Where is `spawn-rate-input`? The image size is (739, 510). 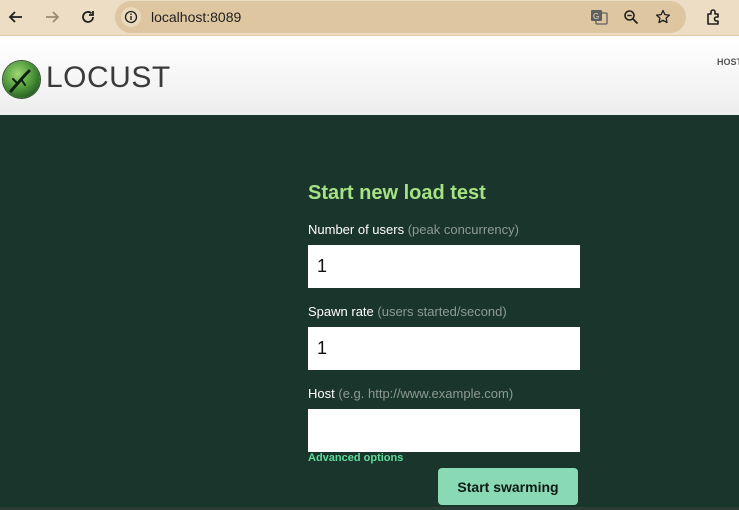 spawn-rate-input is located at coordinates (444, 348).